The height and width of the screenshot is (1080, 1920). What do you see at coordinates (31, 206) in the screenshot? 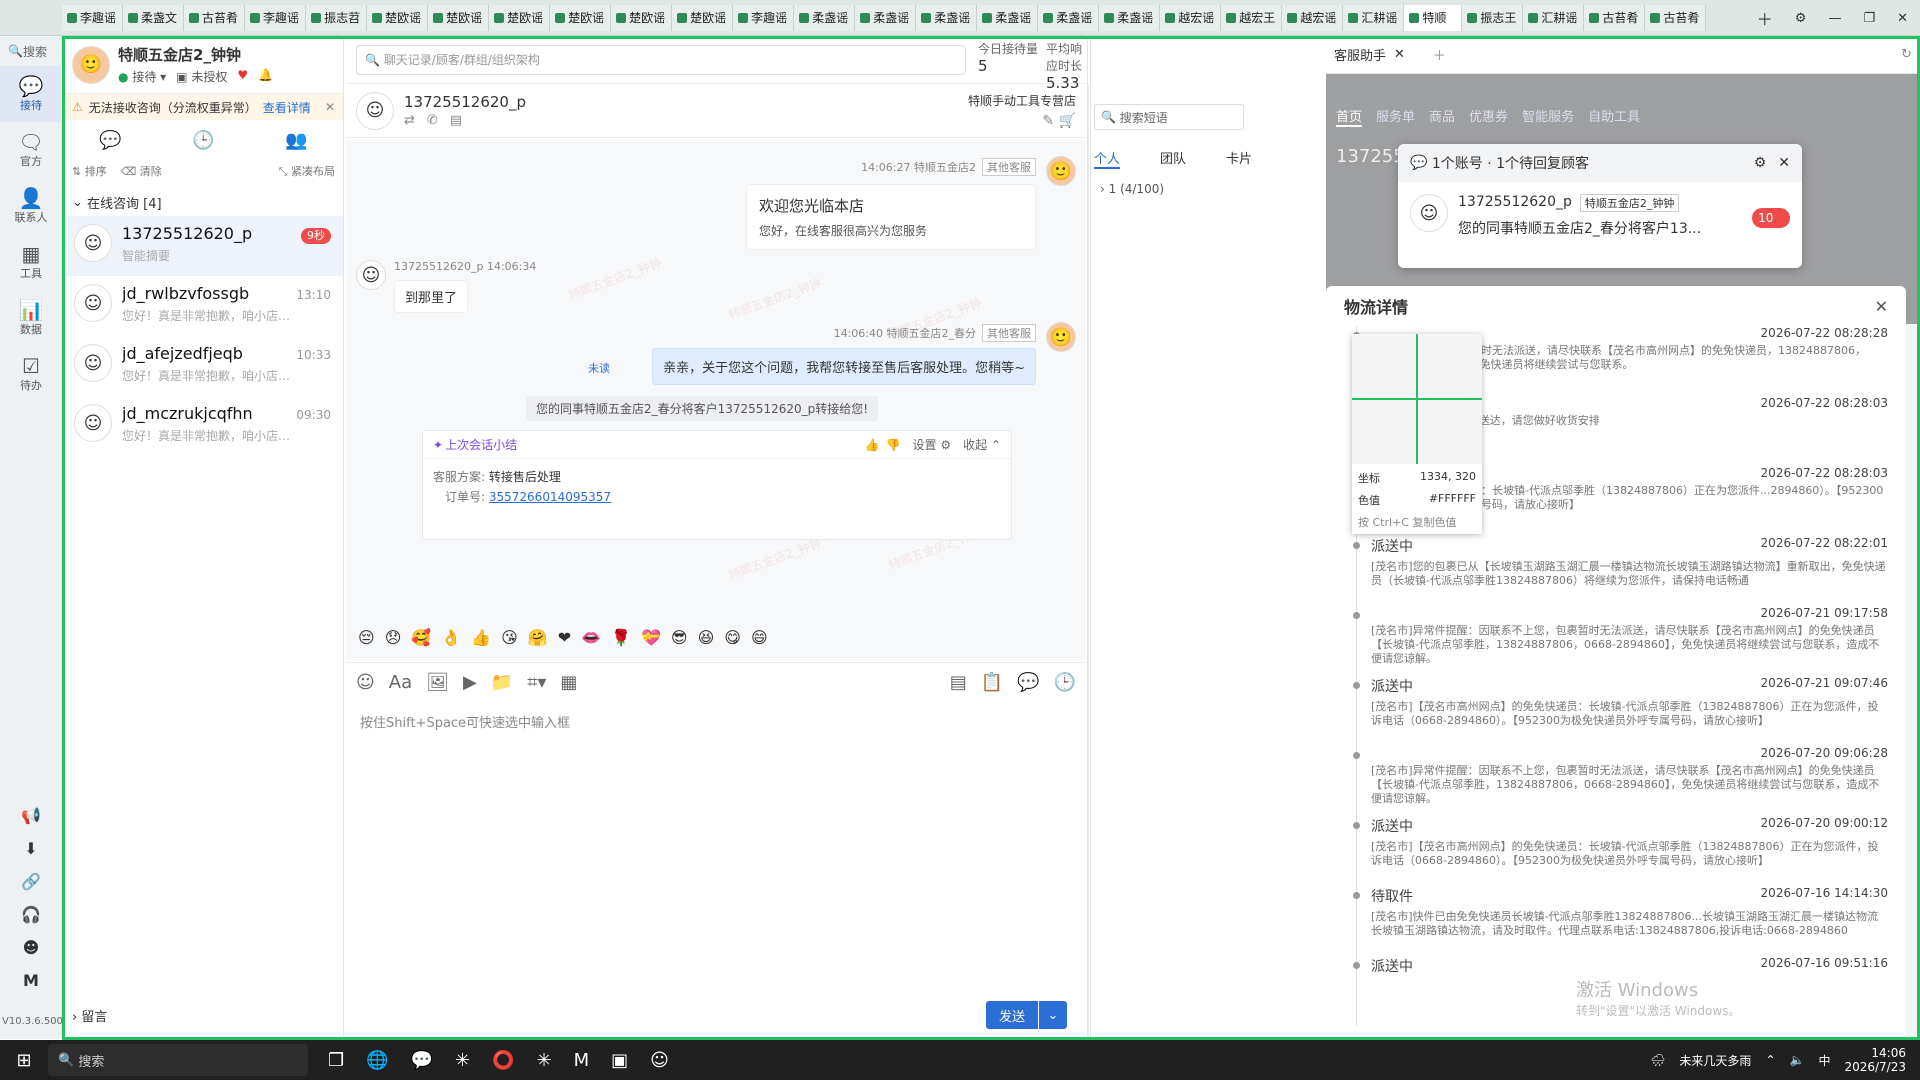
I see `rail-item-contacts: 👤 联系人` at bounding box center [31, 206].